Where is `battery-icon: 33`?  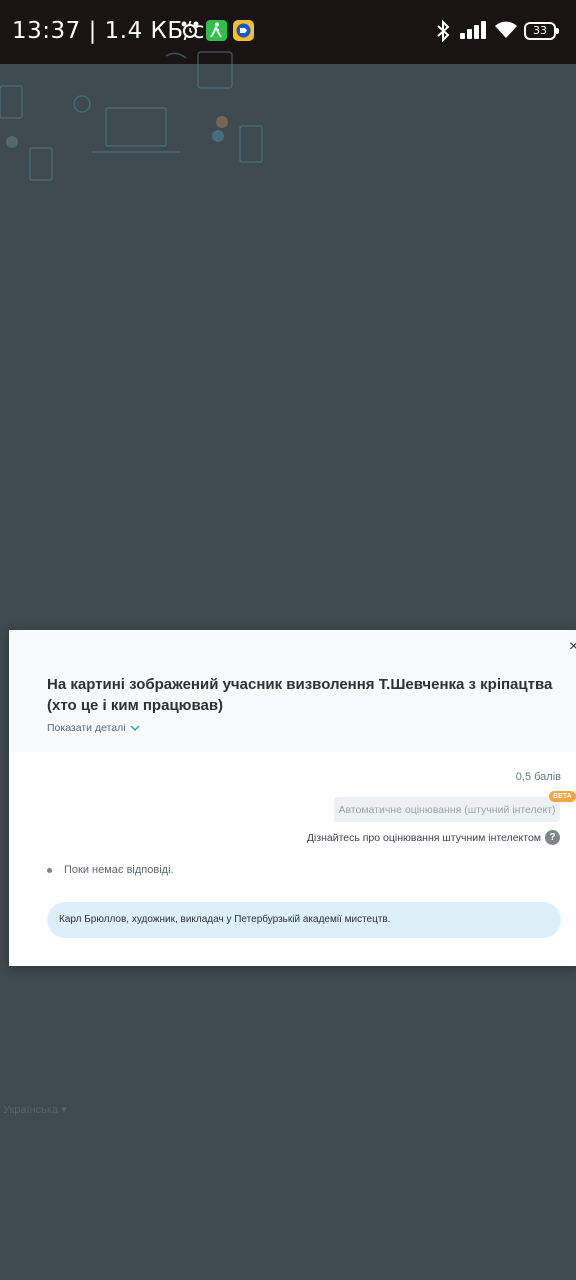
battery-icon: 33 is located at coordinates (541, 31).